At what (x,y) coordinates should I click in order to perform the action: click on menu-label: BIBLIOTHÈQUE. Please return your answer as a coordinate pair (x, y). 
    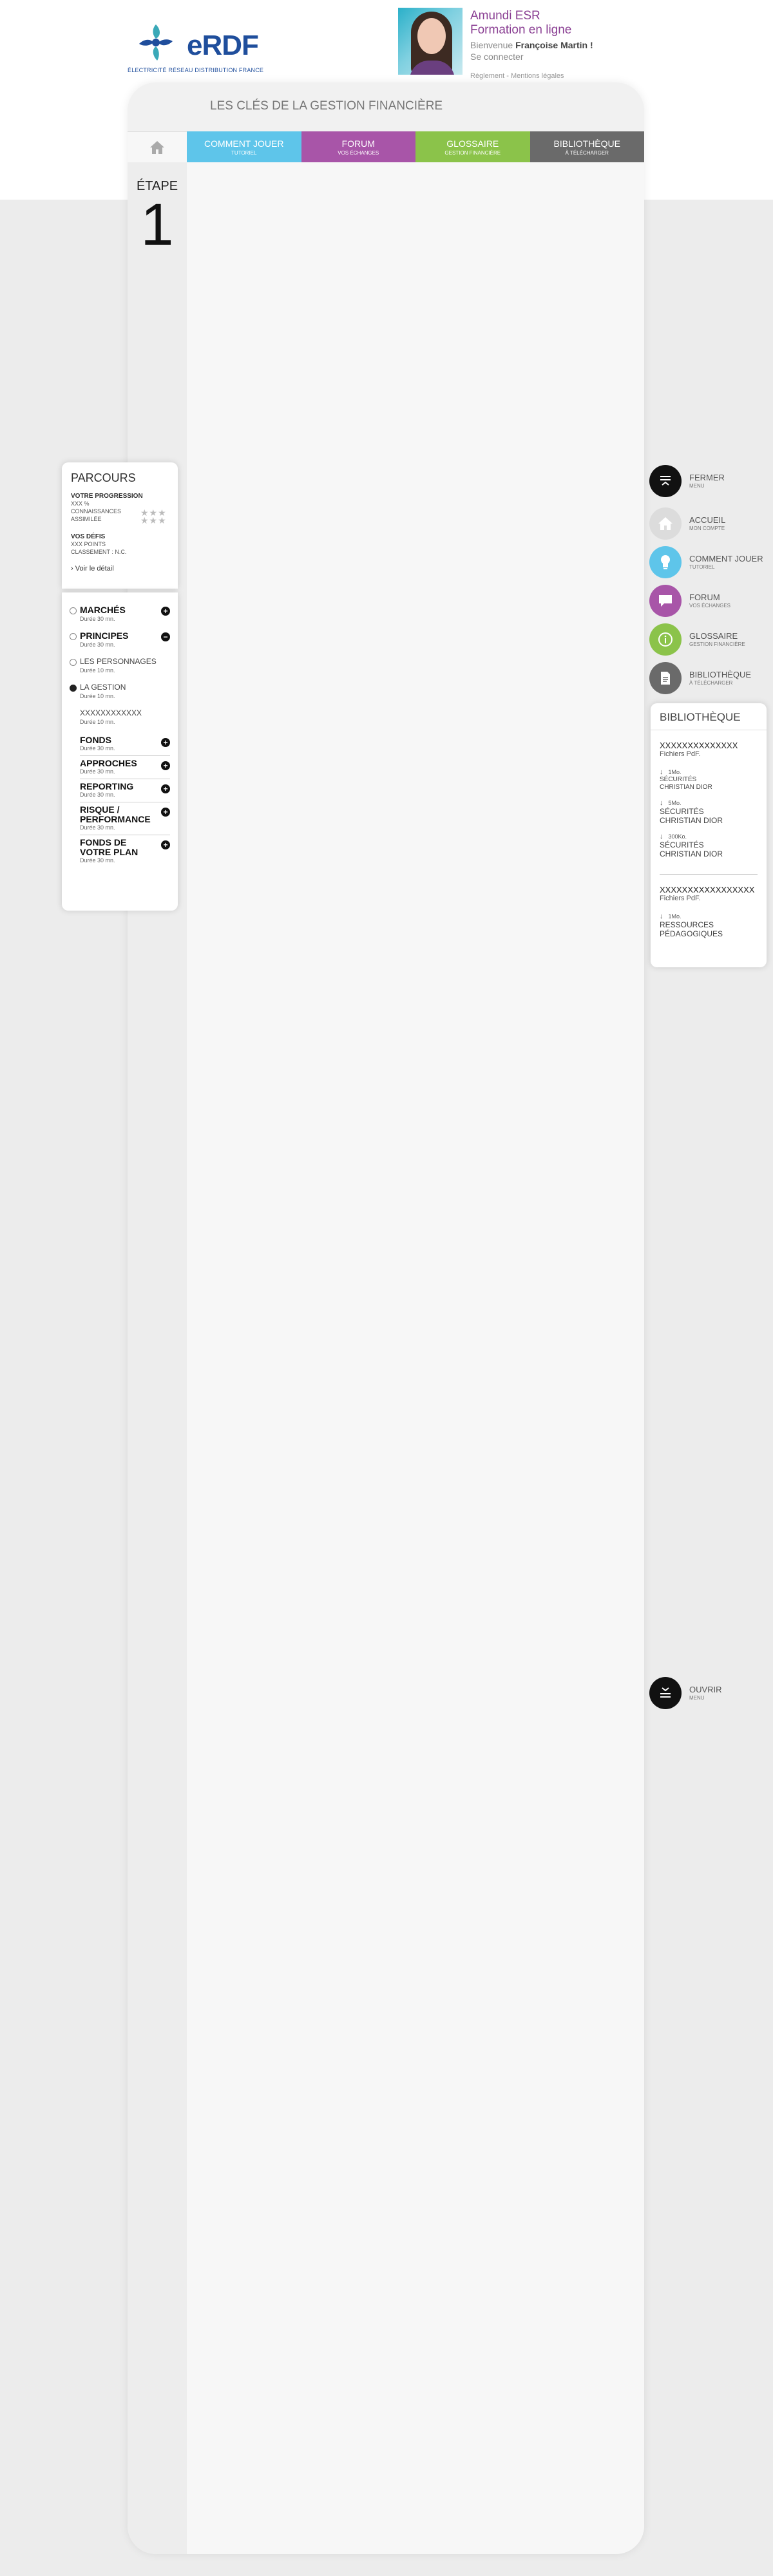
    Looking at the image, I should click on (721, 675).